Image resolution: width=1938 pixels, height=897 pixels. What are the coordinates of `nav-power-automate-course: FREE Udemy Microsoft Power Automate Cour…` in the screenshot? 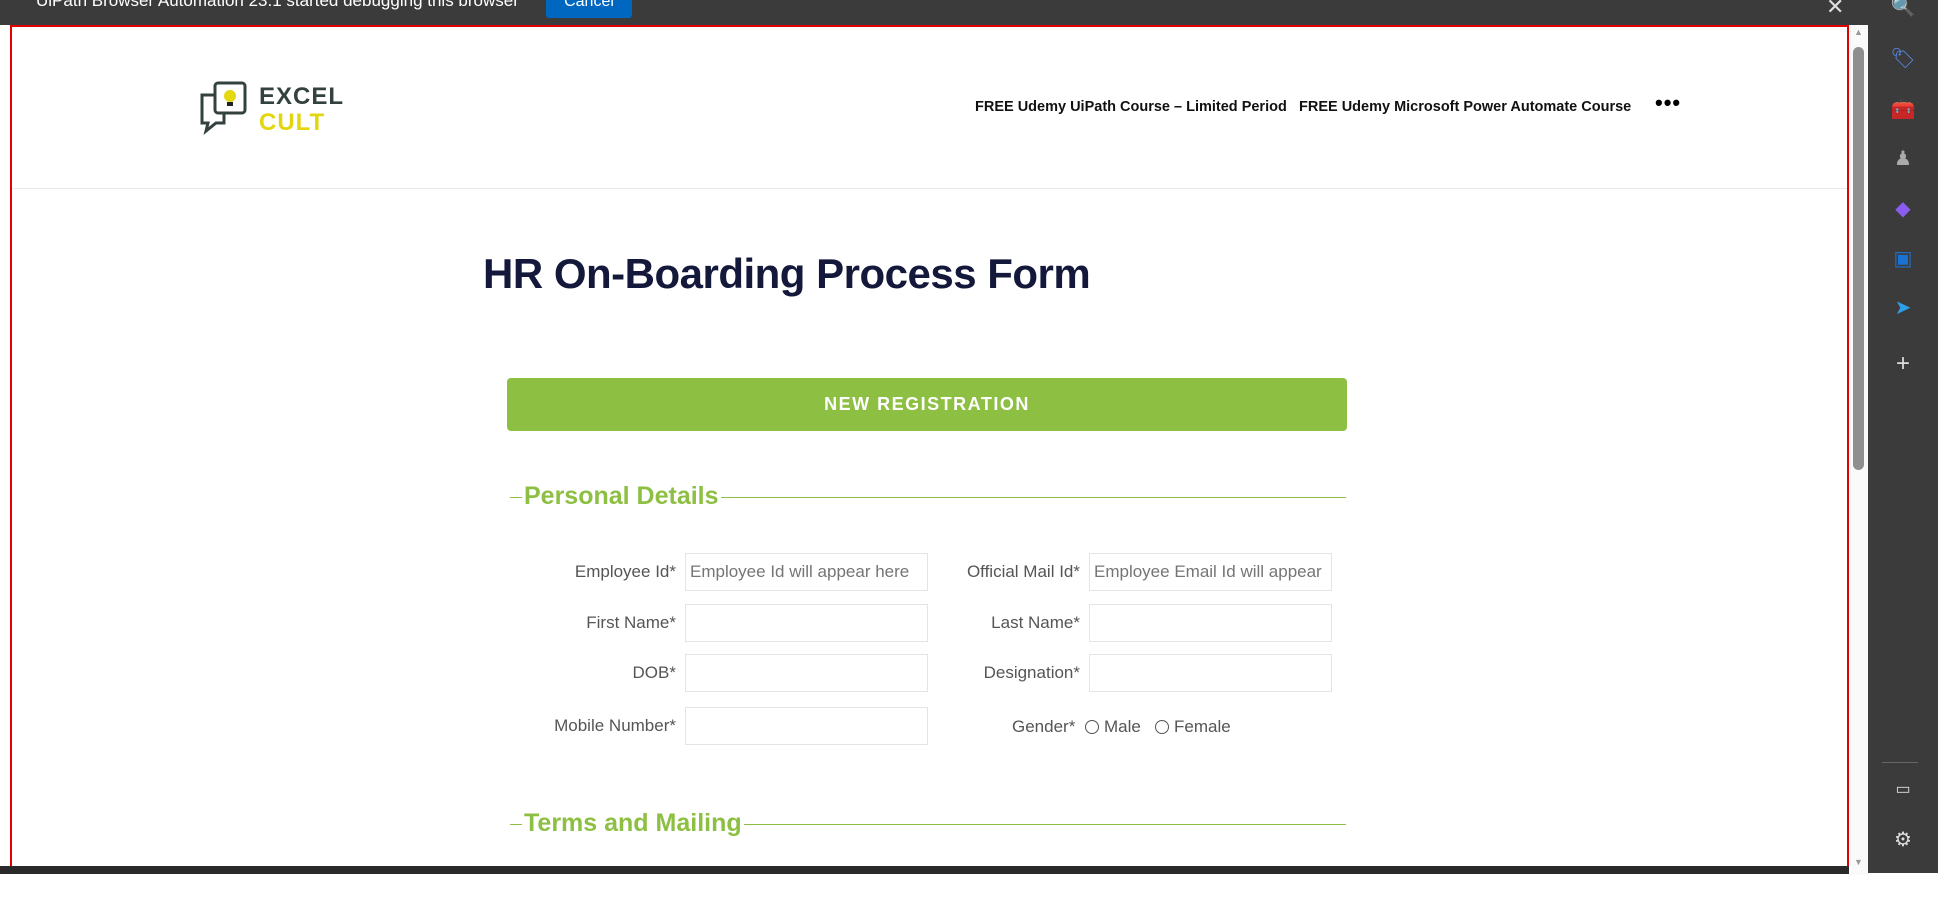 It's located at (1465, 107).